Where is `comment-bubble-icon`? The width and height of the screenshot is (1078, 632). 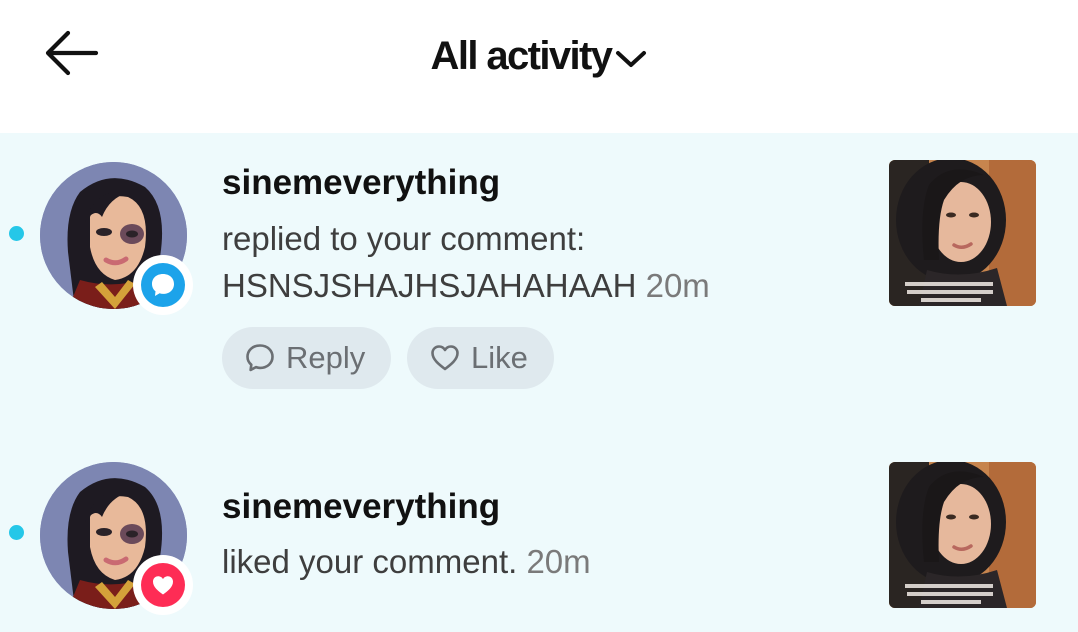 comment-bubble-icon is located at coordinates (163, 285).